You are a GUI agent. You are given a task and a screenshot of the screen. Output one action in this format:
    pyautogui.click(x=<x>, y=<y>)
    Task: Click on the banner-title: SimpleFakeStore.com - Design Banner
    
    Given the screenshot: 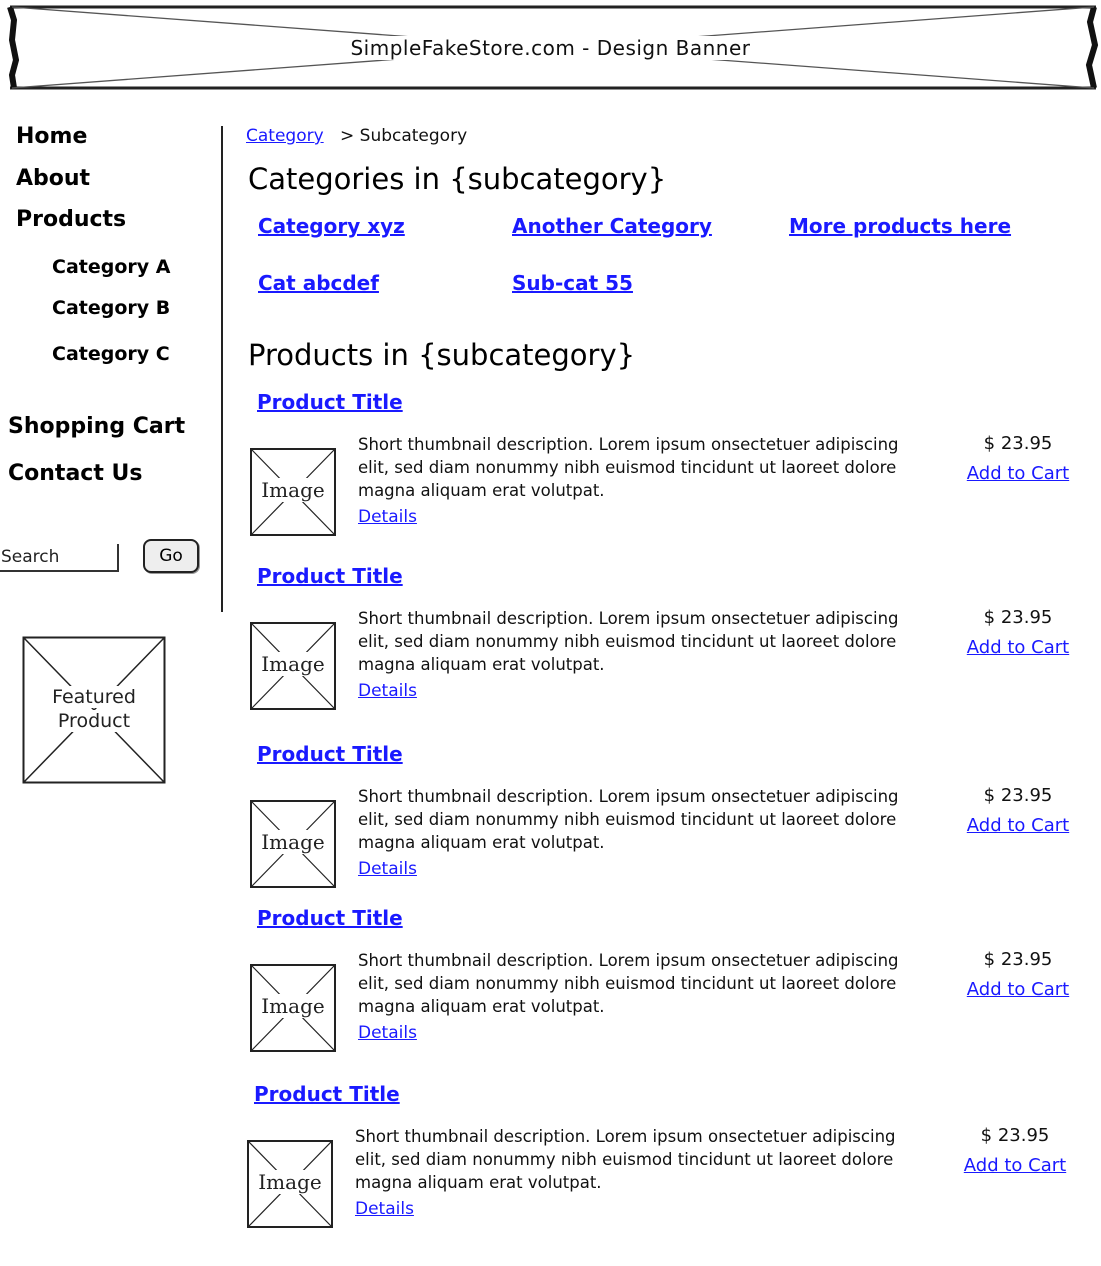 What is the action you would take?
    pyautogui.click(x=550, y=48)
    